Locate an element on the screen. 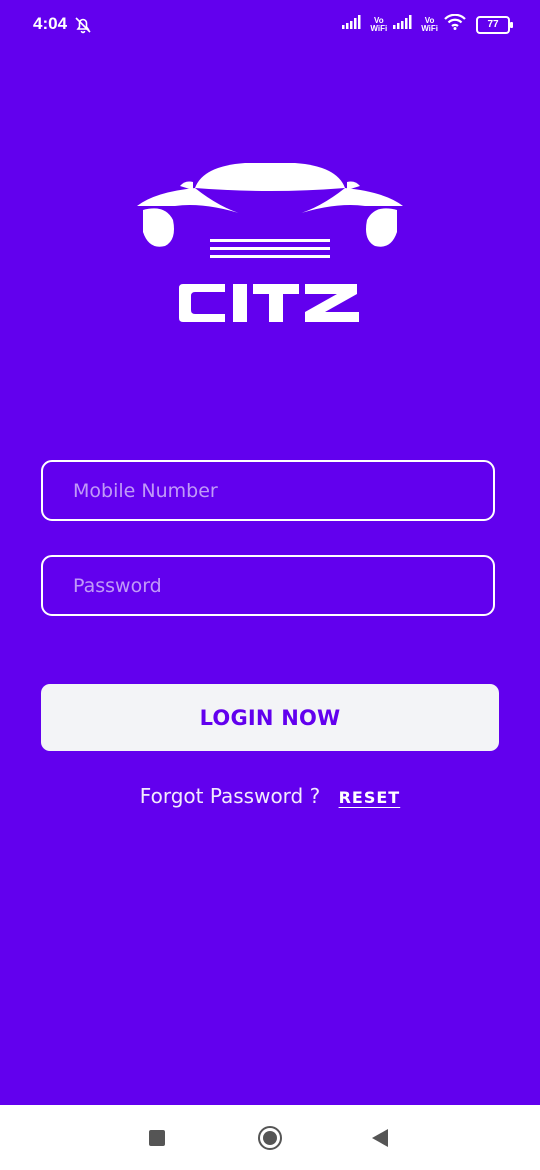 The height and width of the screenshot is (1170, 540). status-indicators: Vo WiFi Vo WiFi 77 is located at coordinates (427, 24).